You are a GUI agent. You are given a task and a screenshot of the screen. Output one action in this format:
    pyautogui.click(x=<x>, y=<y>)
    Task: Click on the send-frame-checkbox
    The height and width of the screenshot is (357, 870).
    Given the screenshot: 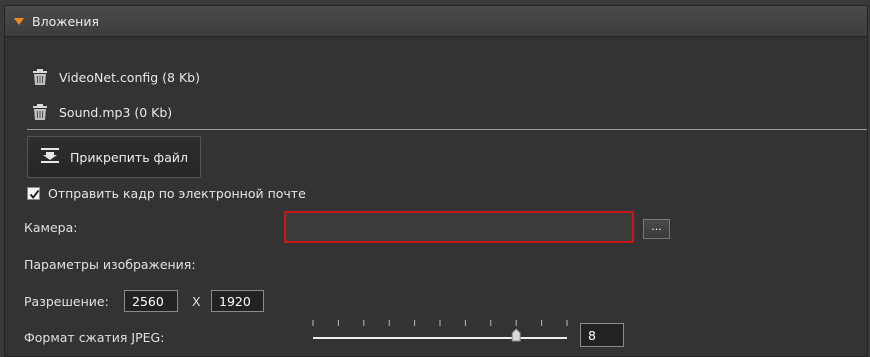 What is the action you would take?
    pyautogui.click(x=33, y=193)
    